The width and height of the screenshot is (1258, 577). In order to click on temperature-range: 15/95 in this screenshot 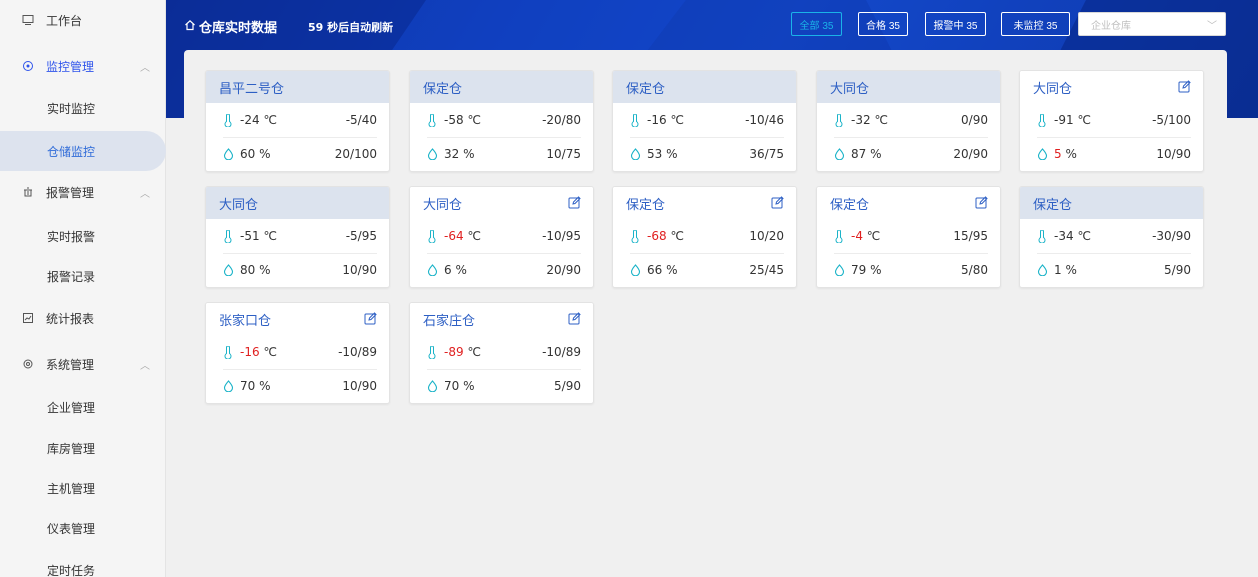, I will do `click(970, 236)`.